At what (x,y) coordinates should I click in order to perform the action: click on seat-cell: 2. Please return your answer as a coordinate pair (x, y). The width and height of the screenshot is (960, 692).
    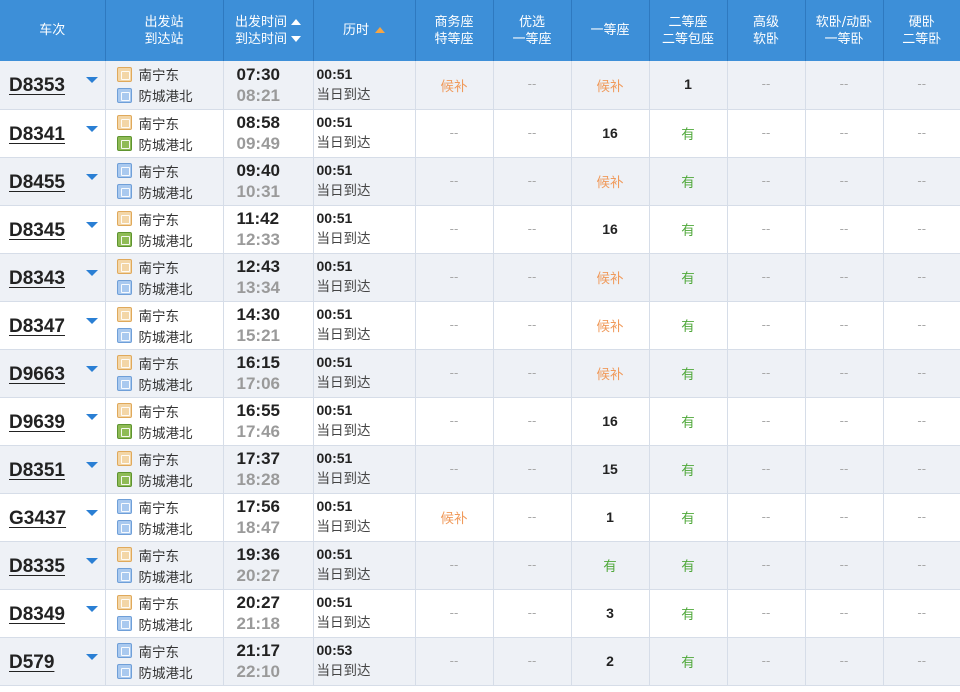
    Looking at the image, I should click on (610, 661).